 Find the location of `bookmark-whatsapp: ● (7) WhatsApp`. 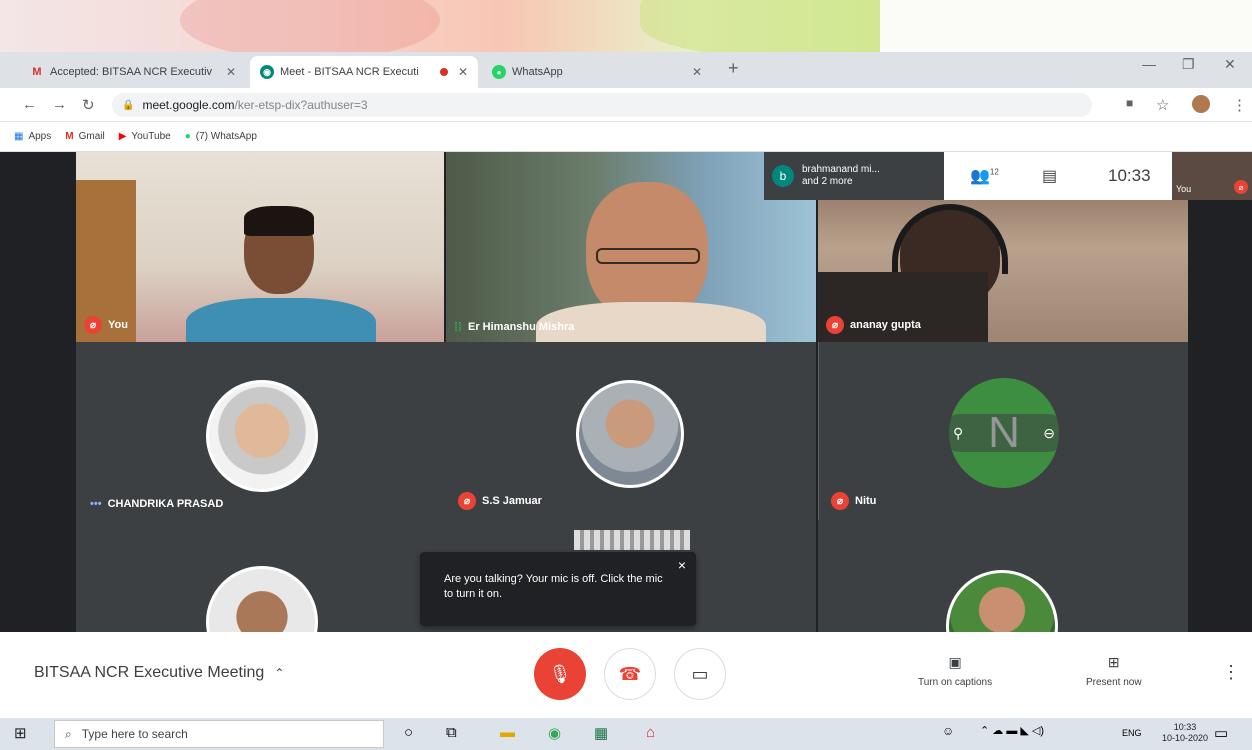

bookmark-whatsapp: ● (7) WhatsApp is located at coordinates (221, 136).